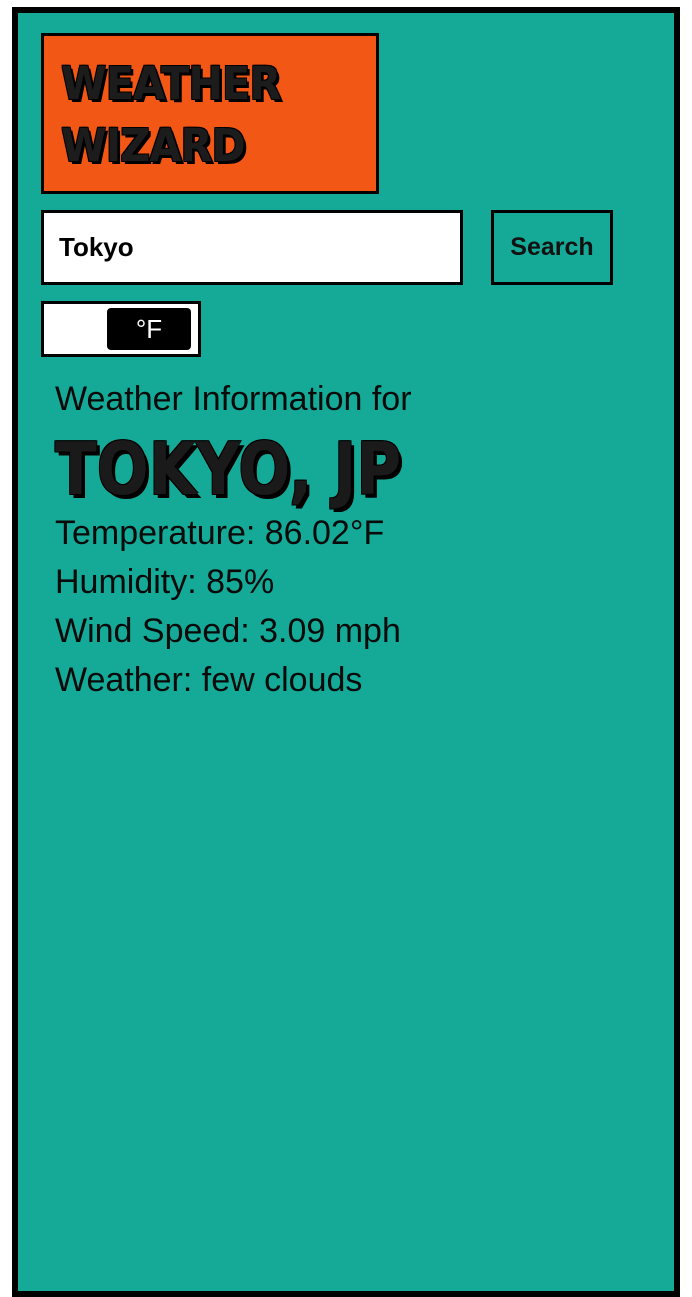 The height and width of the screenshot is (1297, 692). What do you see at coordinates (233, 399) in the screenshot?
I see `weather-info-heading: Weather Information for` at bounding box center [233, 399].